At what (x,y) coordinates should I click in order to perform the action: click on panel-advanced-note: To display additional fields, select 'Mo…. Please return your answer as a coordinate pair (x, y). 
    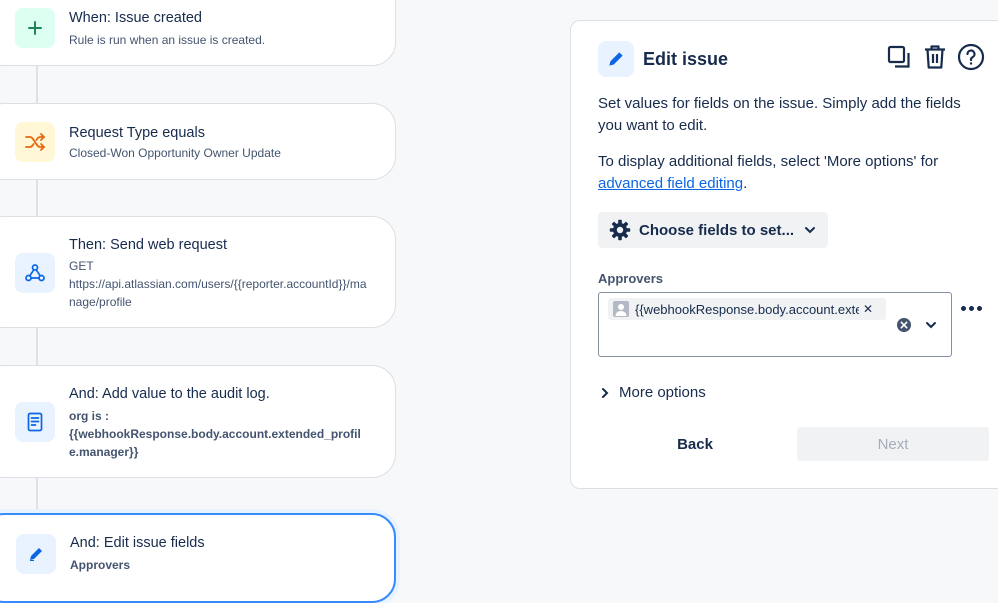
    Looking at the image, I should click on (793, 173).